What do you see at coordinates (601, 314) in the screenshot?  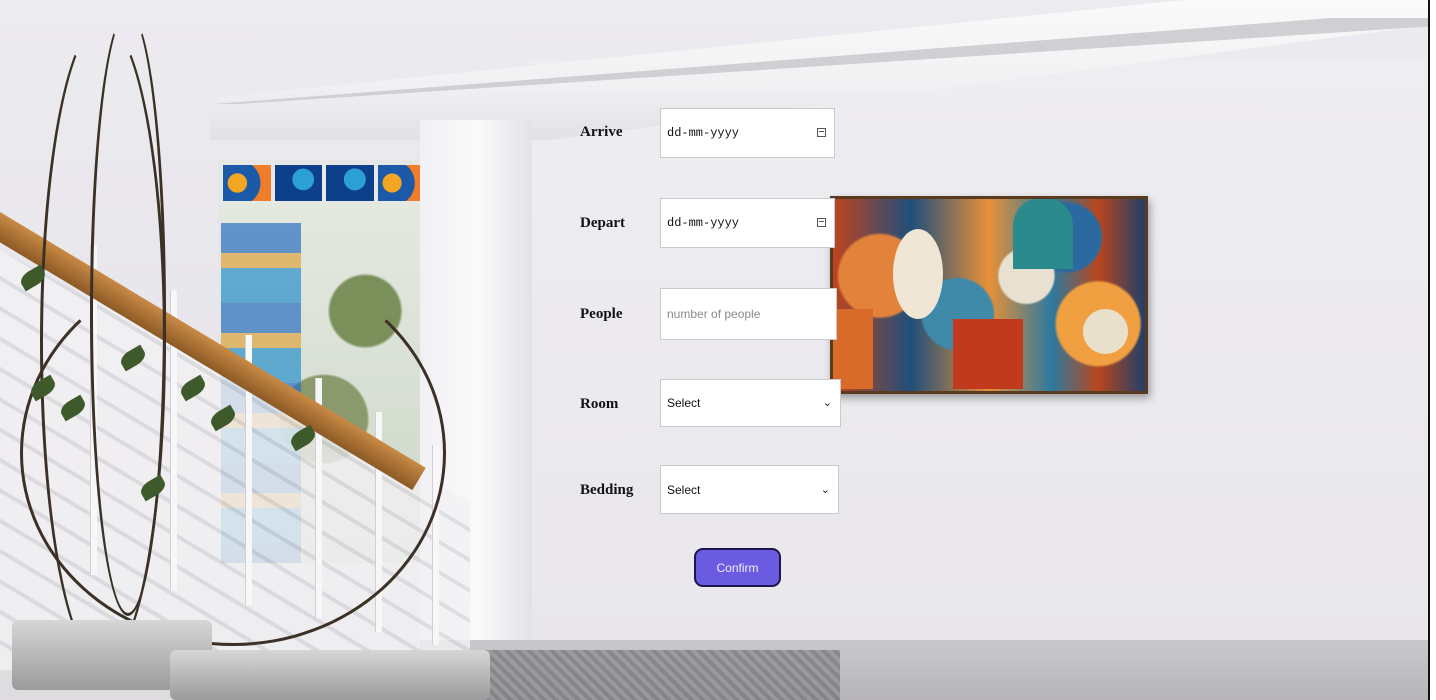 I see `people-label: People` at bounding box center [601, 314].